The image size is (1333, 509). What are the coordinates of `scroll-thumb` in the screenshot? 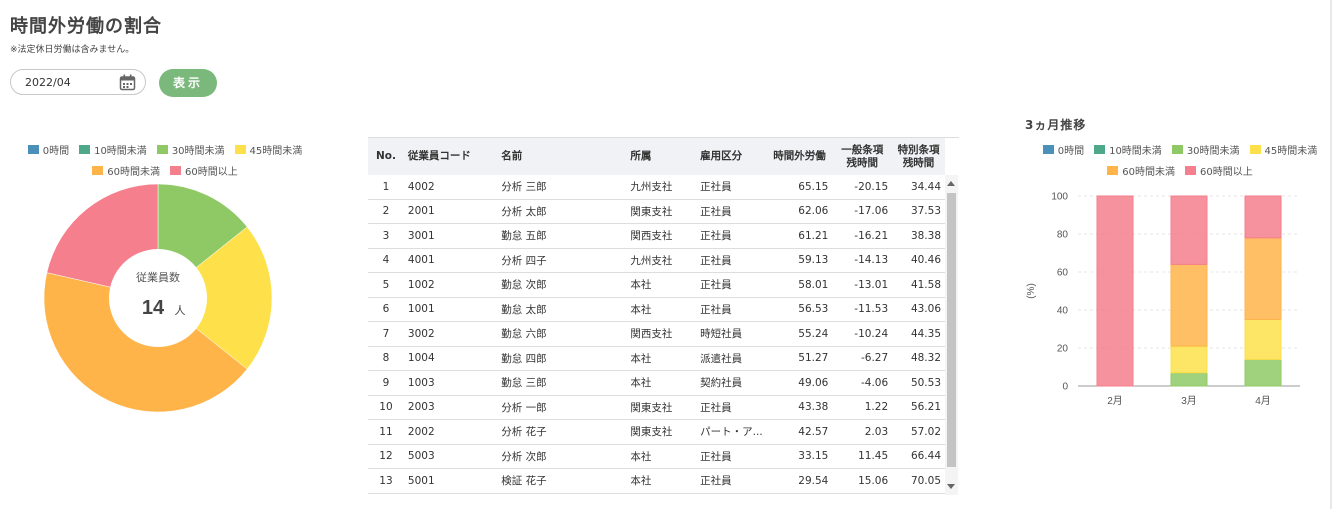 It's located at (951, 330).